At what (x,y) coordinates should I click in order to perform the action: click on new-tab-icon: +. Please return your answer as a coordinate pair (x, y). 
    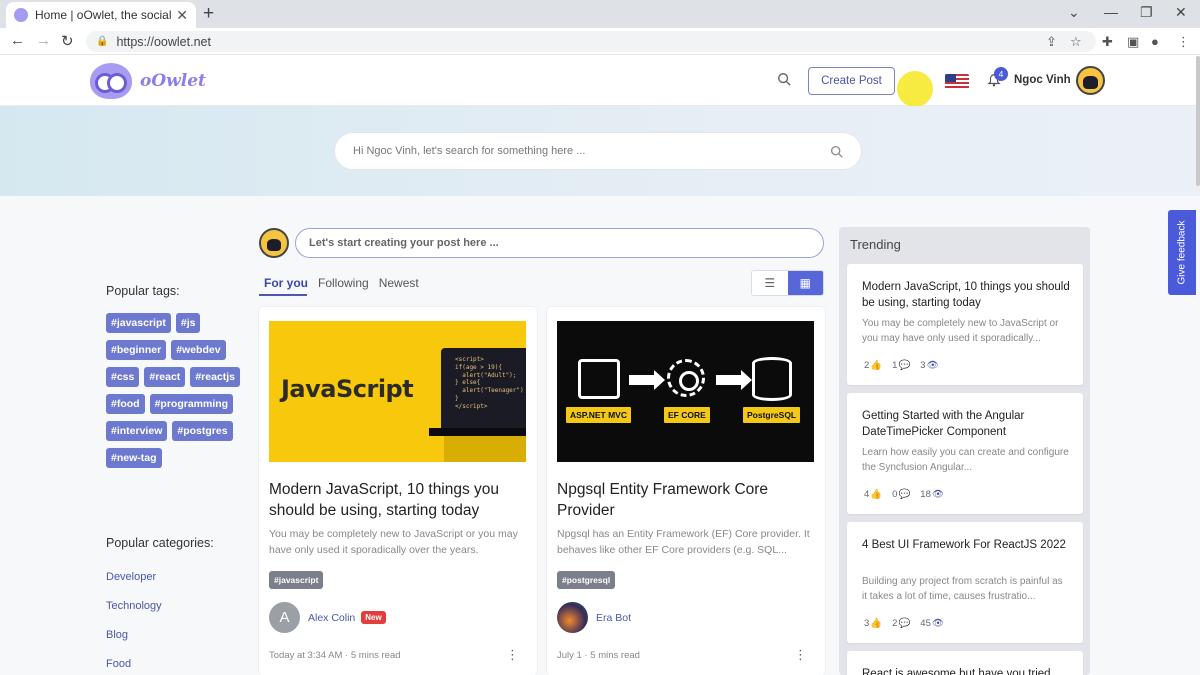
    Looking at the image, I should click on (208, 14).